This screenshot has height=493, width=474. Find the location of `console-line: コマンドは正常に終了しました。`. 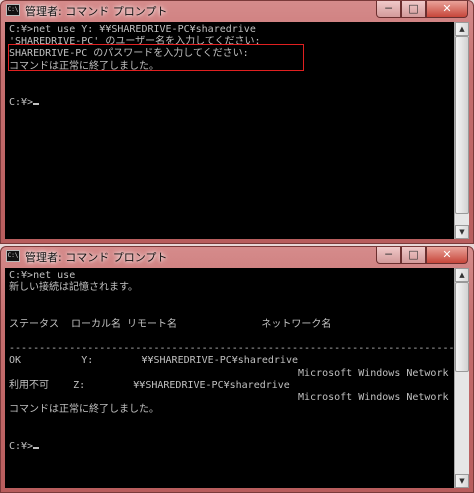

console-line: コマンドは正常に終了しました。 is located at coordinates (84, 410).